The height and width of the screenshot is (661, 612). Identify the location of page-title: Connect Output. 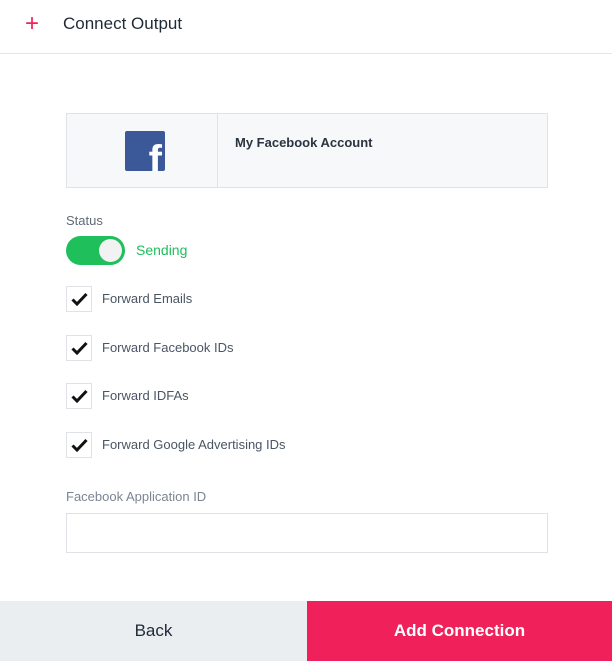
(123, 23).